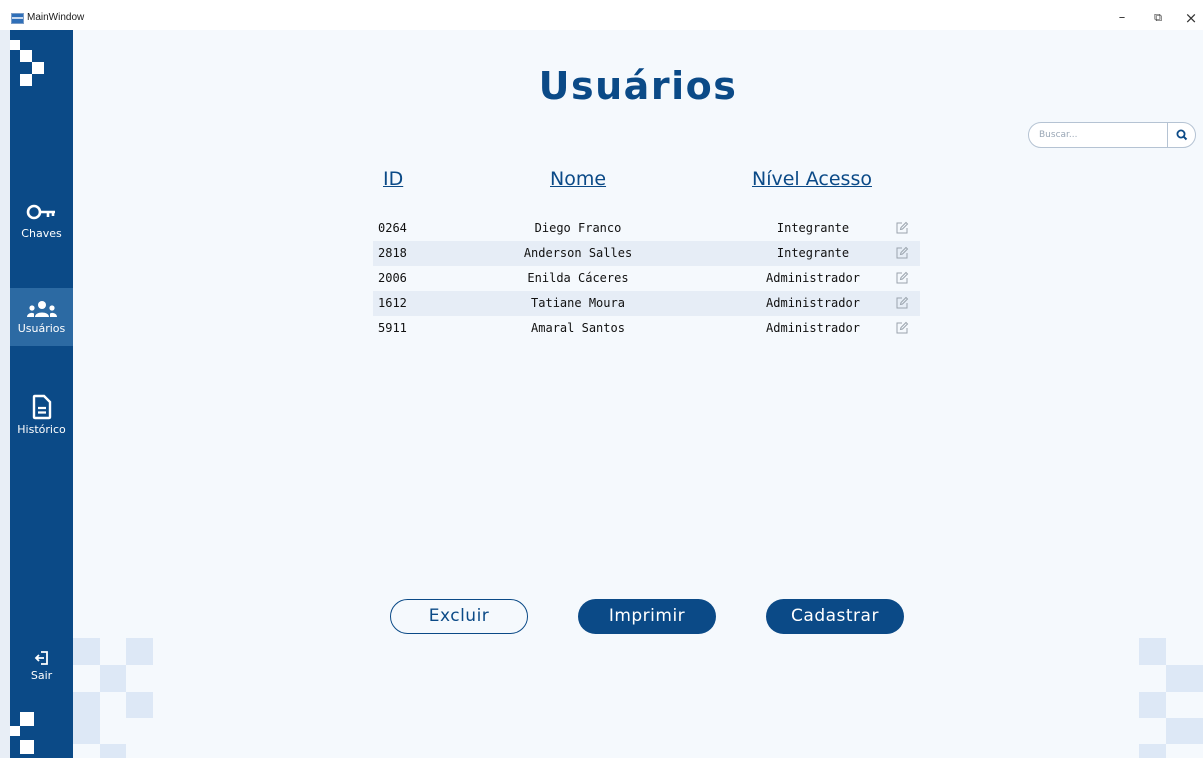  What do you see at coordinates (40, 212) in the screenshot?
I see `key-icon` at bounding box center [40, 212].